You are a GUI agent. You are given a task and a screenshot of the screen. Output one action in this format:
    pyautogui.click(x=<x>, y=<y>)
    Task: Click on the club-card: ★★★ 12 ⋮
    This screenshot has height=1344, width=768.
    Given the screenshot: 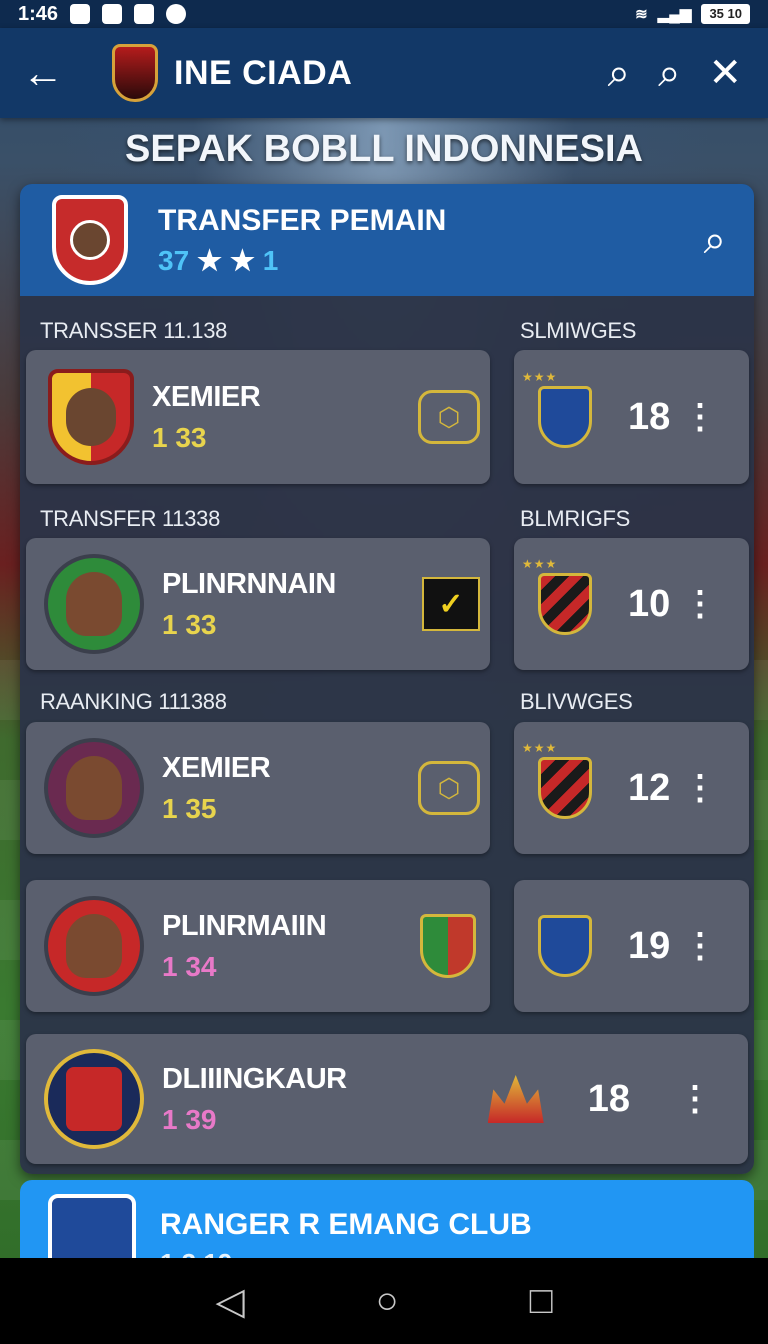 What is the action you would take?
    pyautogui.click(x=631, y=788)
    